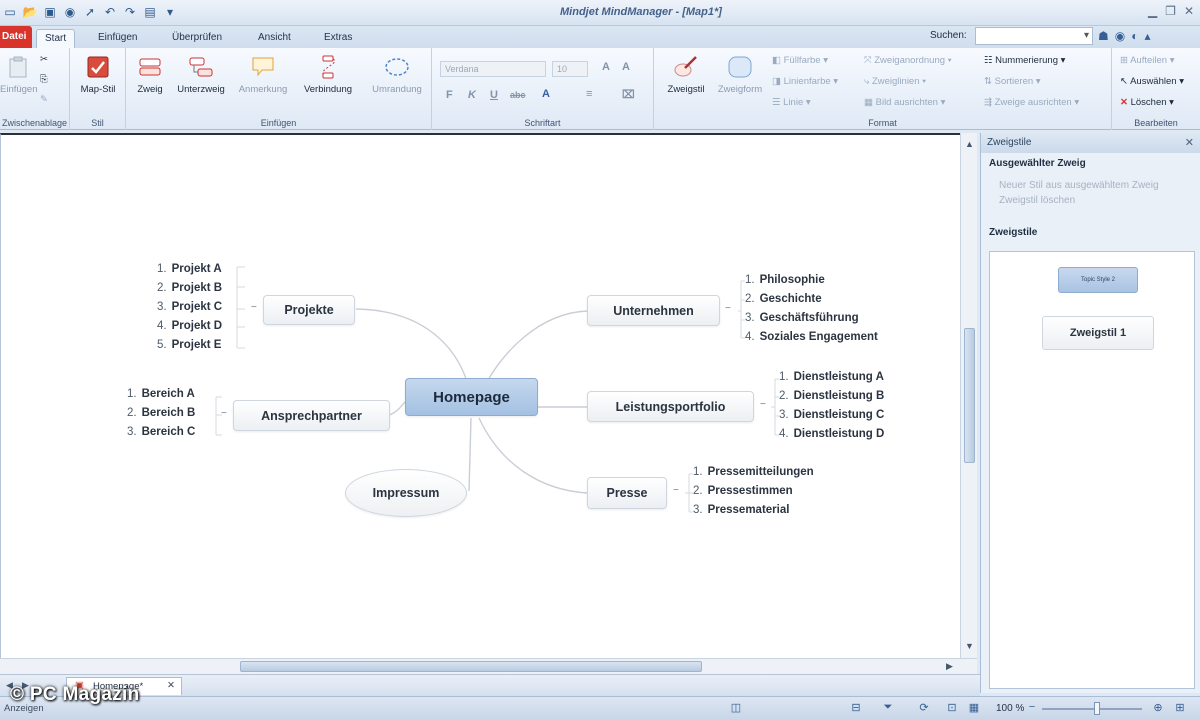 The width and height of the screenshot is (1200, 720). Describe the element at coordinates (338, 38) in the screenshot. I see `tab-extras: Extras` at that location.